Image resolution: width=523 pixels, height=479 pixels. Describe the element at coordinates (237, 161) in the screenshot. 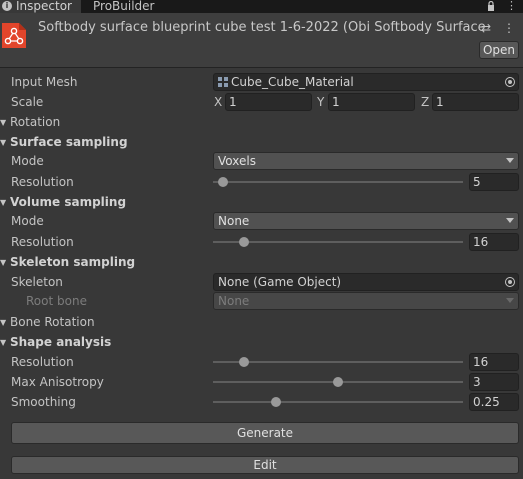

I see `surface-mode-value: Voxels` at that location.